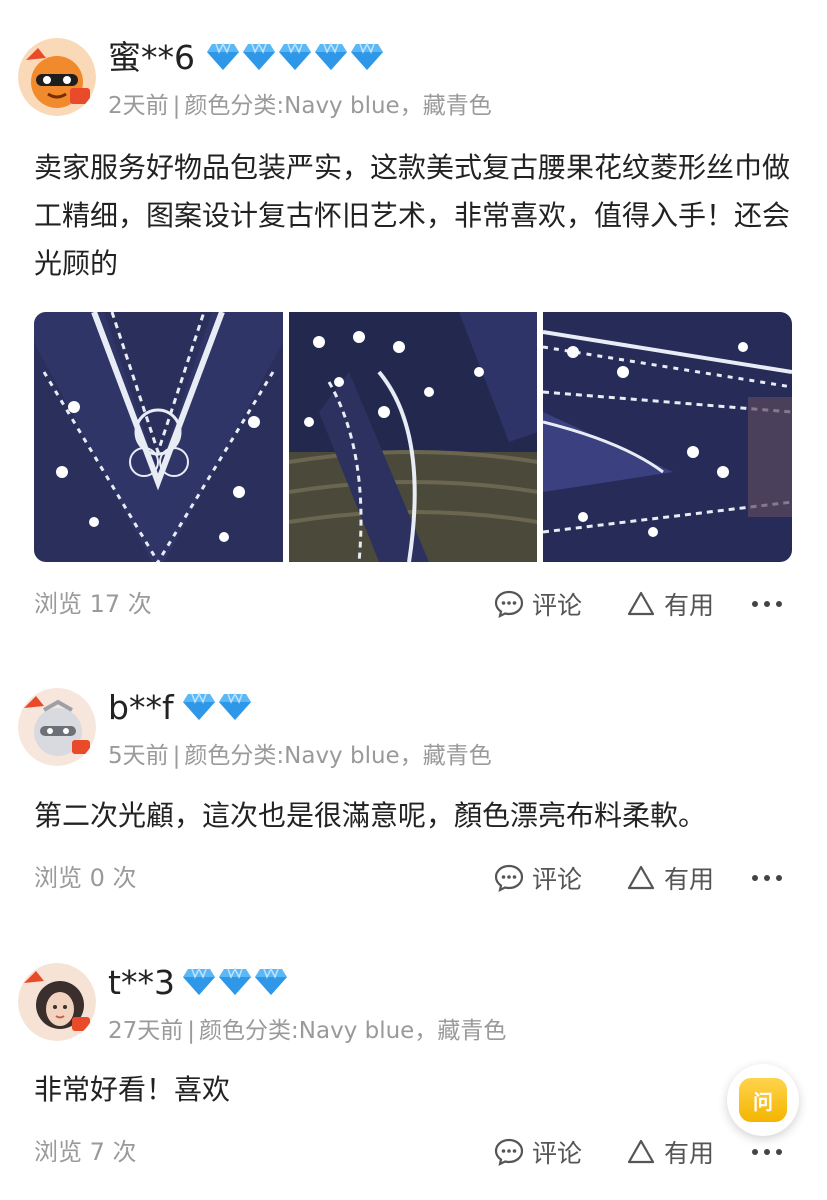  Describe the element at coordinates (93, 604) in the screenshot. I see `view-count: 浏览 17 次` at that location.